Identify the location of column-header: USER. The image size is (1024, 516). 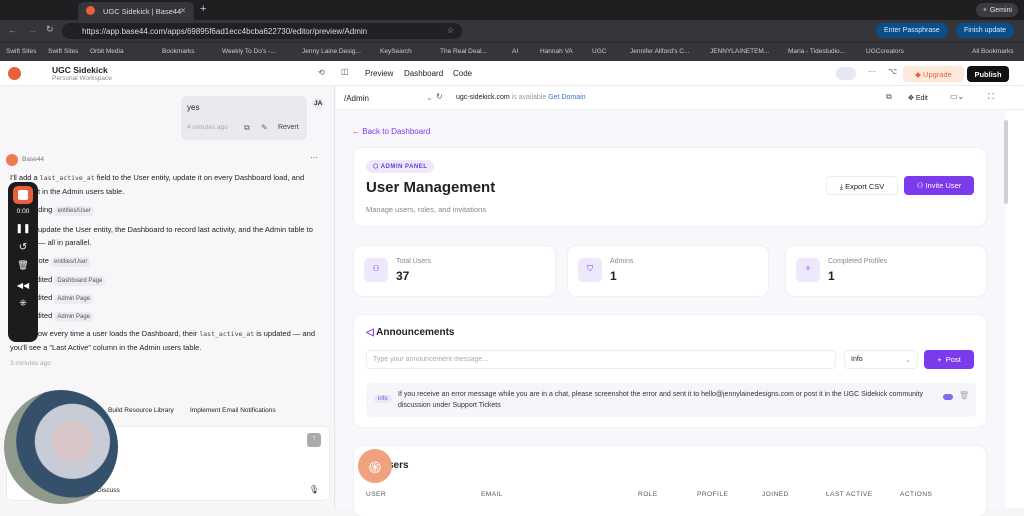
(376, 494).